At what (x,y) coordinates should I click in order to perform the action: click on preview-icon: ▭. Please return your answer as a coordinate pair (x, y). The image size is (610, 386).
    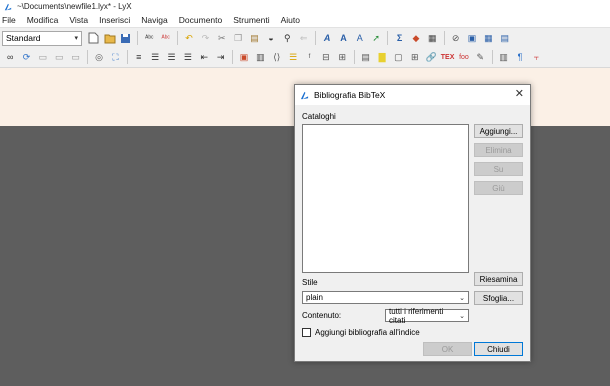
    Looking at the image, I should click on (43, 57).